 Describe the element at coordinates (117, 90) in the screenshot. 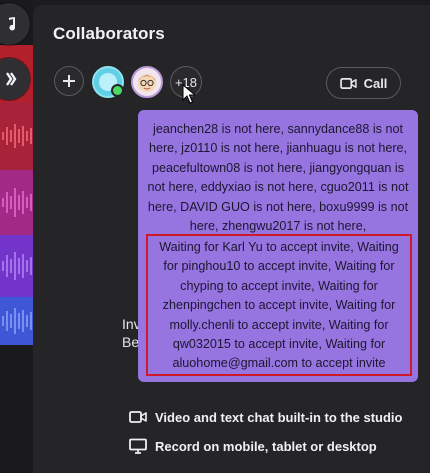

I see `online-status-dot` at that location.